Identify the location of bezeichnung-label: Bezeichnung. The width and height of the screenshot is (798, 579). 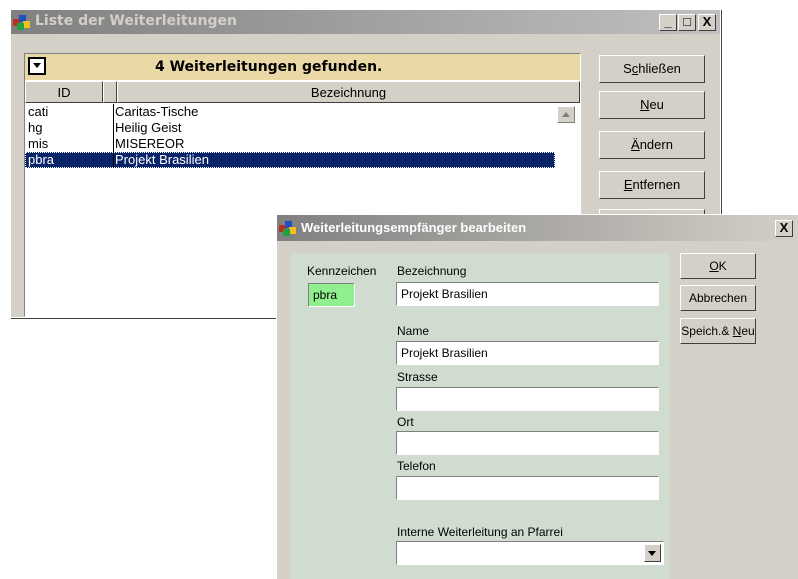
(432, 271).